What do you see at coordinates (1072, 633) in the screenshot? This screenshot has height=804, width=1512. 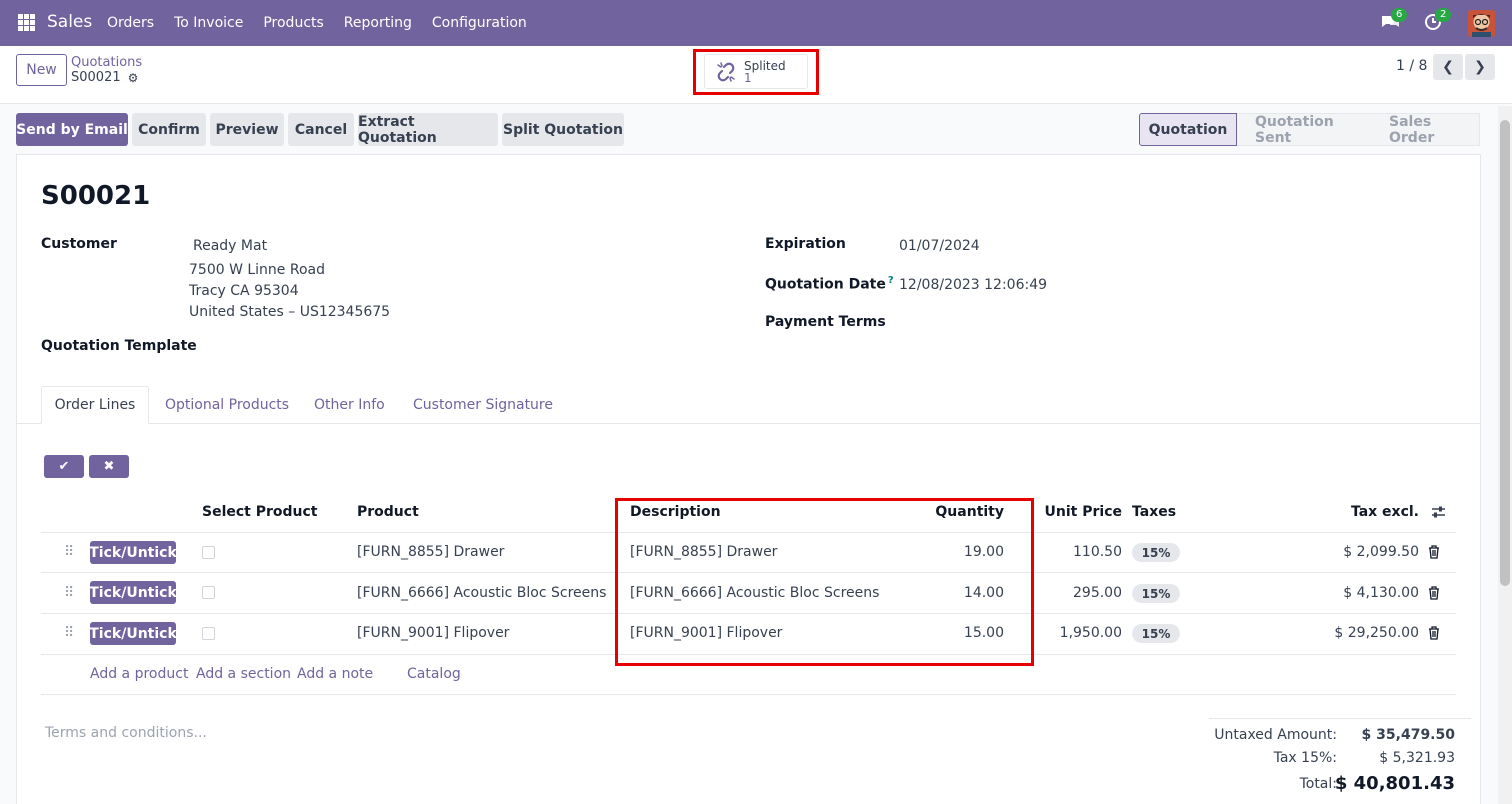 I see `row-unit-price: 1,950.00` at bounding box center [1072, 633].